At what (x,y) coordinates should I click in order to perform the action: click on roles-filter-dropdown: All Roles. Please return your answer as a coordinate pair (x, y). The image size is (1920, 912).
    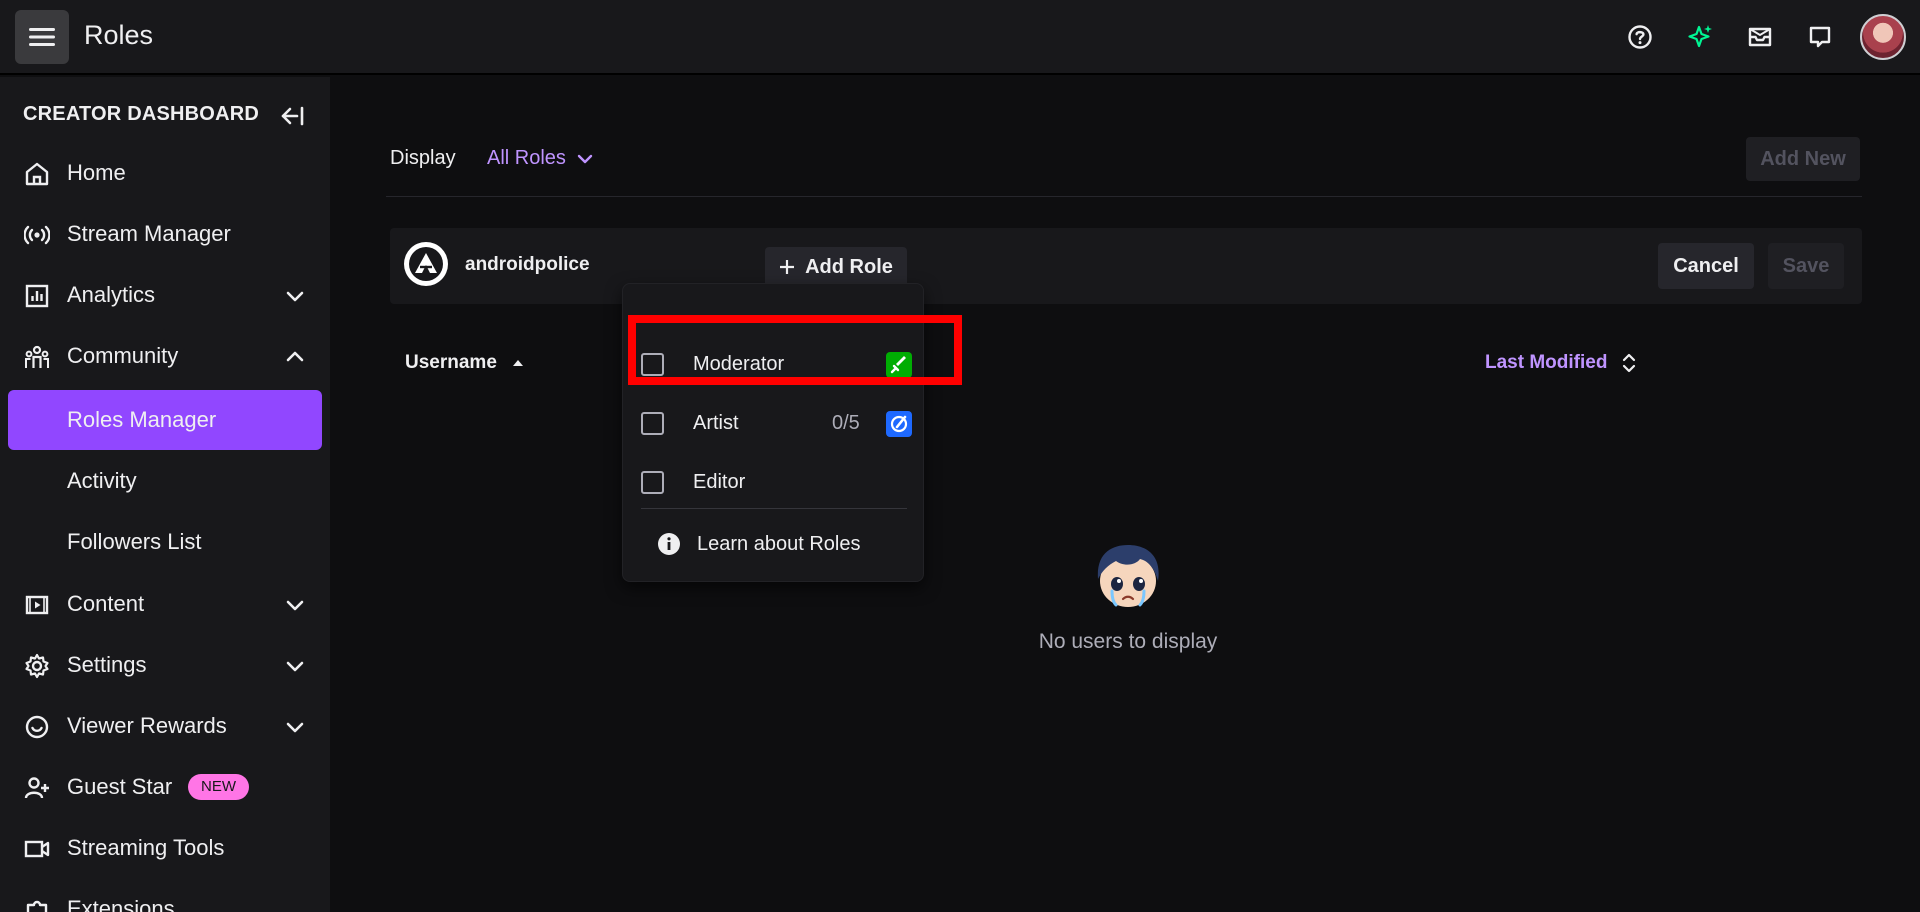
    Looking at the image, I should click on (540, 158).